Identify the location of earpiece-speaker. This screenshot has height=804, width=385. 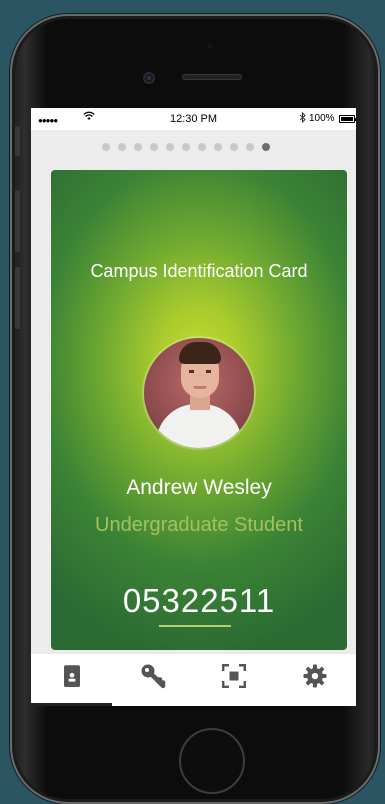
(212, 77).